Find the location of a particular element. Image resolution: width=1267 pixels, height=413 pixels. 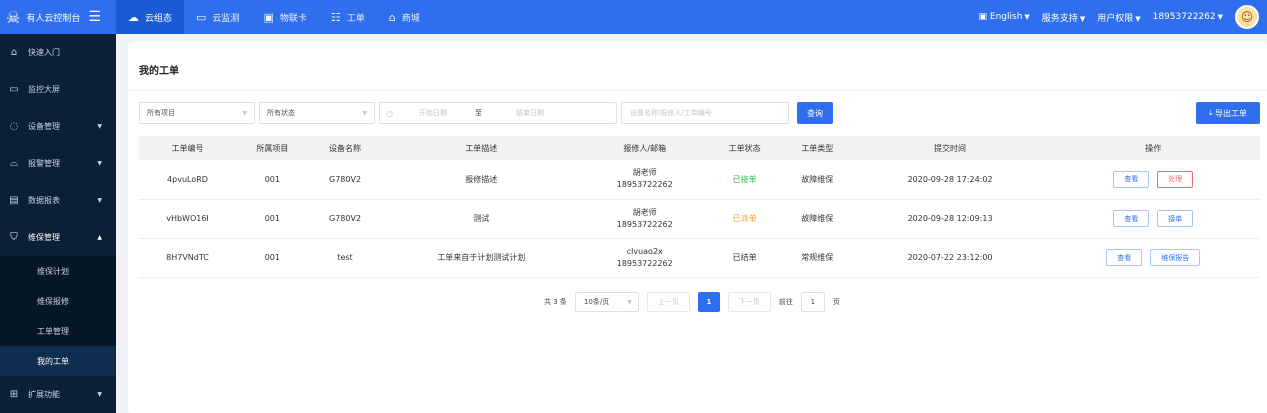

cell-time: 2020-09-28 12:09:13 is located at coordinates (950, 219).